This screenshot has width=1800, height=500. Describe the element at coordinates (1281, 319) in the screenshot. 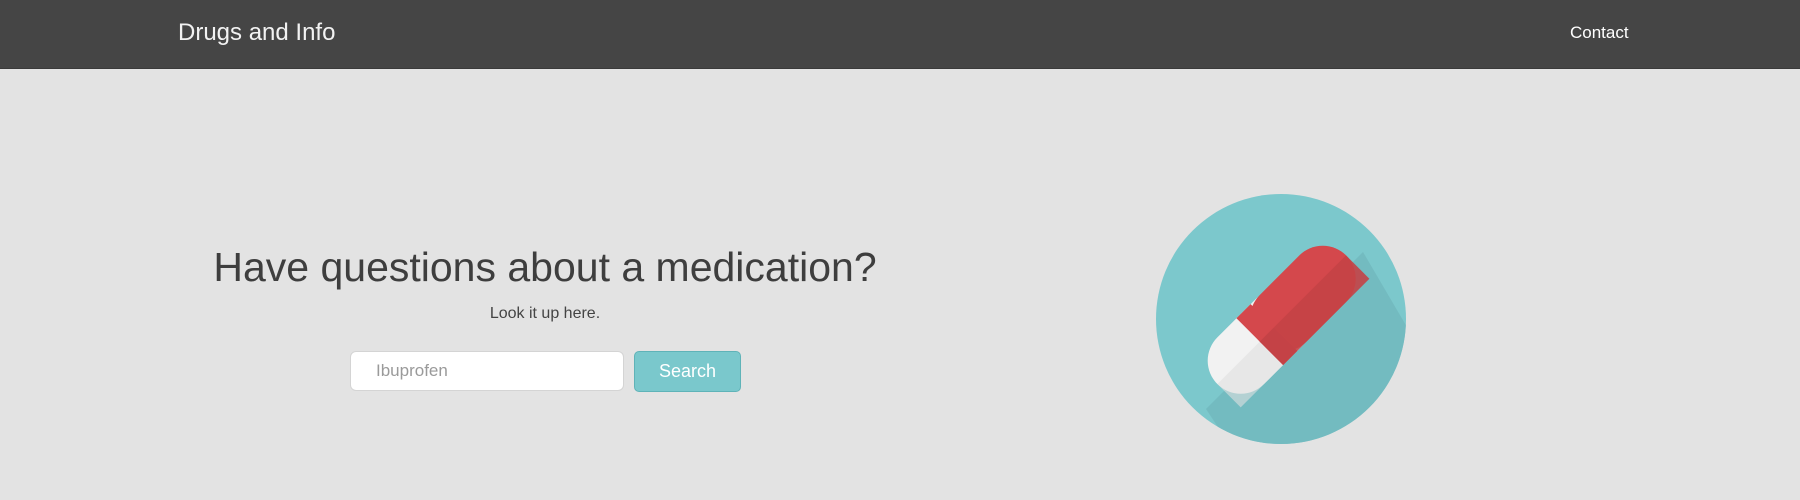

I see `pill-capsule-icon` at that location.